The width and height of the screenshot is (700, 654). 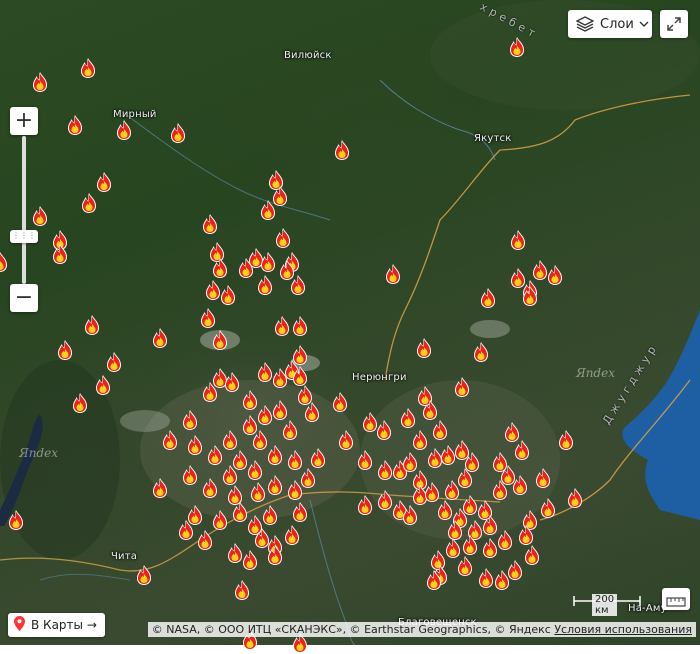 I want to click on zoom-out-button: −, so click(x=24, y=298).